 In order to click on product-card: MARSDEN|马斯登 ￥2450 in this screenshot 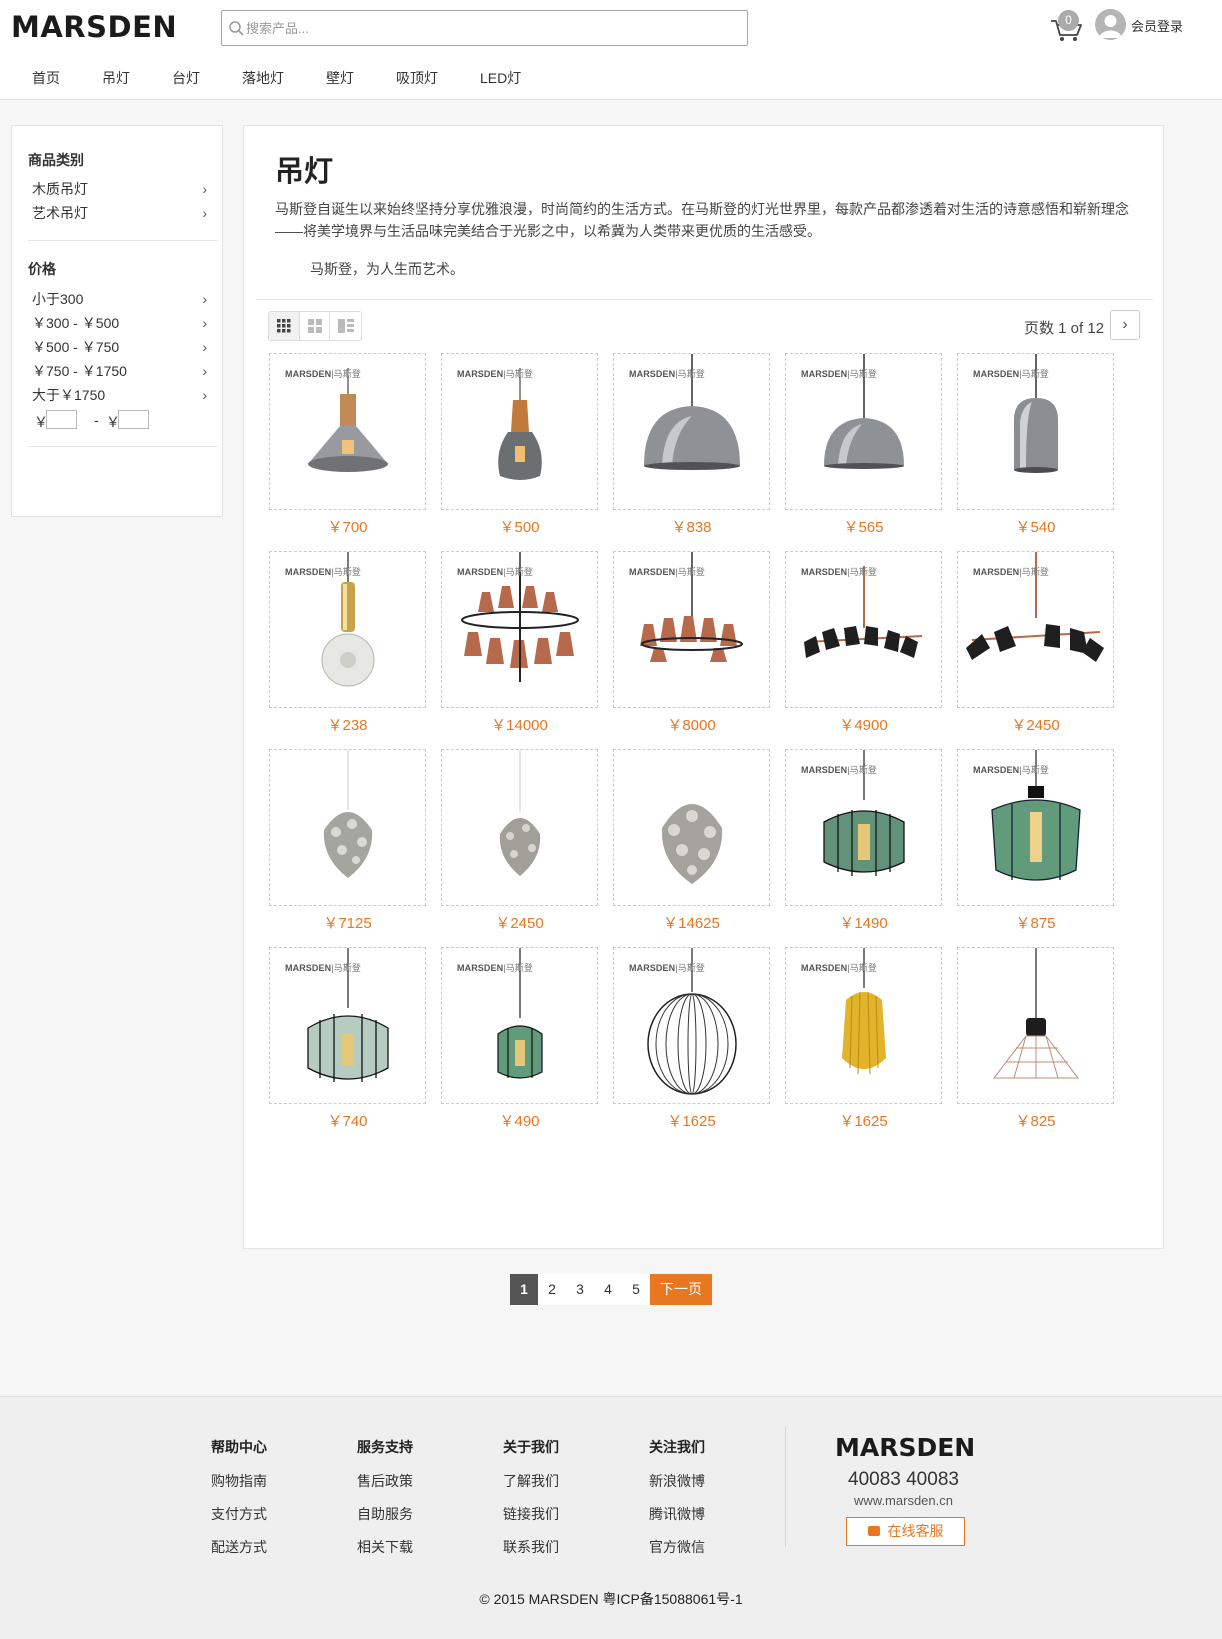, I will do `click(1035, 642)`.